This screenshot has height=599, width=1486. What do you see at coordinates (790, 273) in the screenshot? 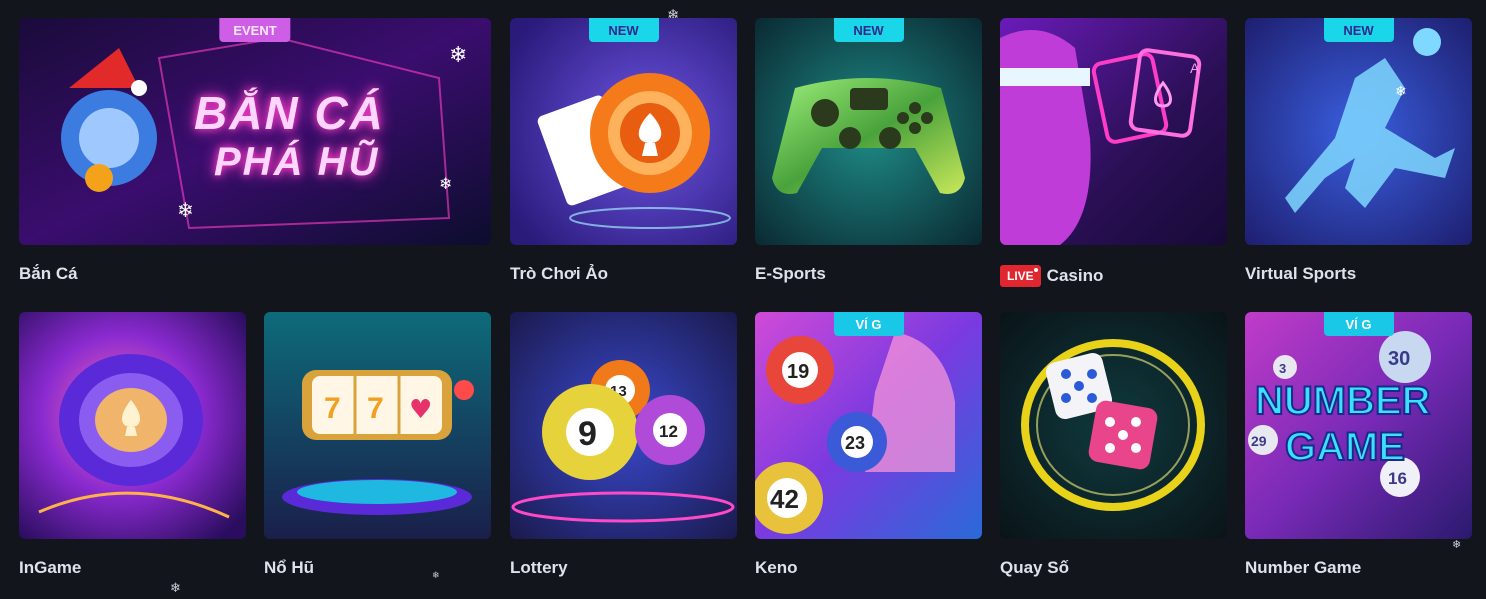
I see `game-label: E-Sports` at bounding box center [790, 273].